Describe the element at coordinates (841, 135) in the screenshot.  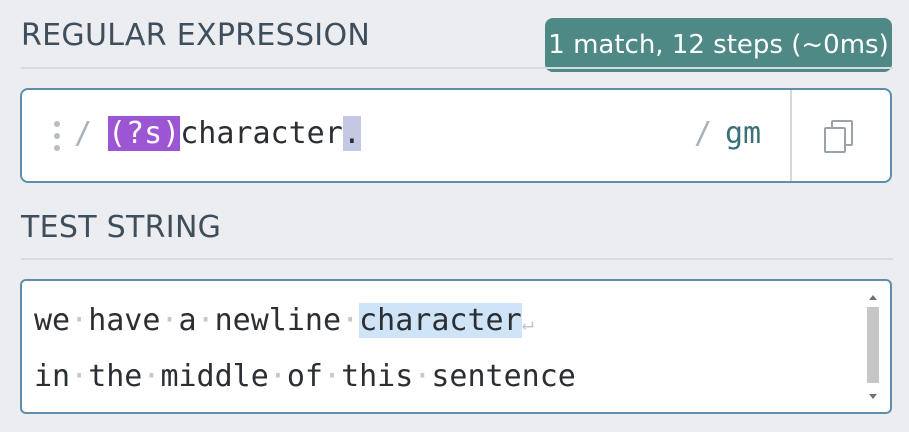
I see `copy-button` at that location.